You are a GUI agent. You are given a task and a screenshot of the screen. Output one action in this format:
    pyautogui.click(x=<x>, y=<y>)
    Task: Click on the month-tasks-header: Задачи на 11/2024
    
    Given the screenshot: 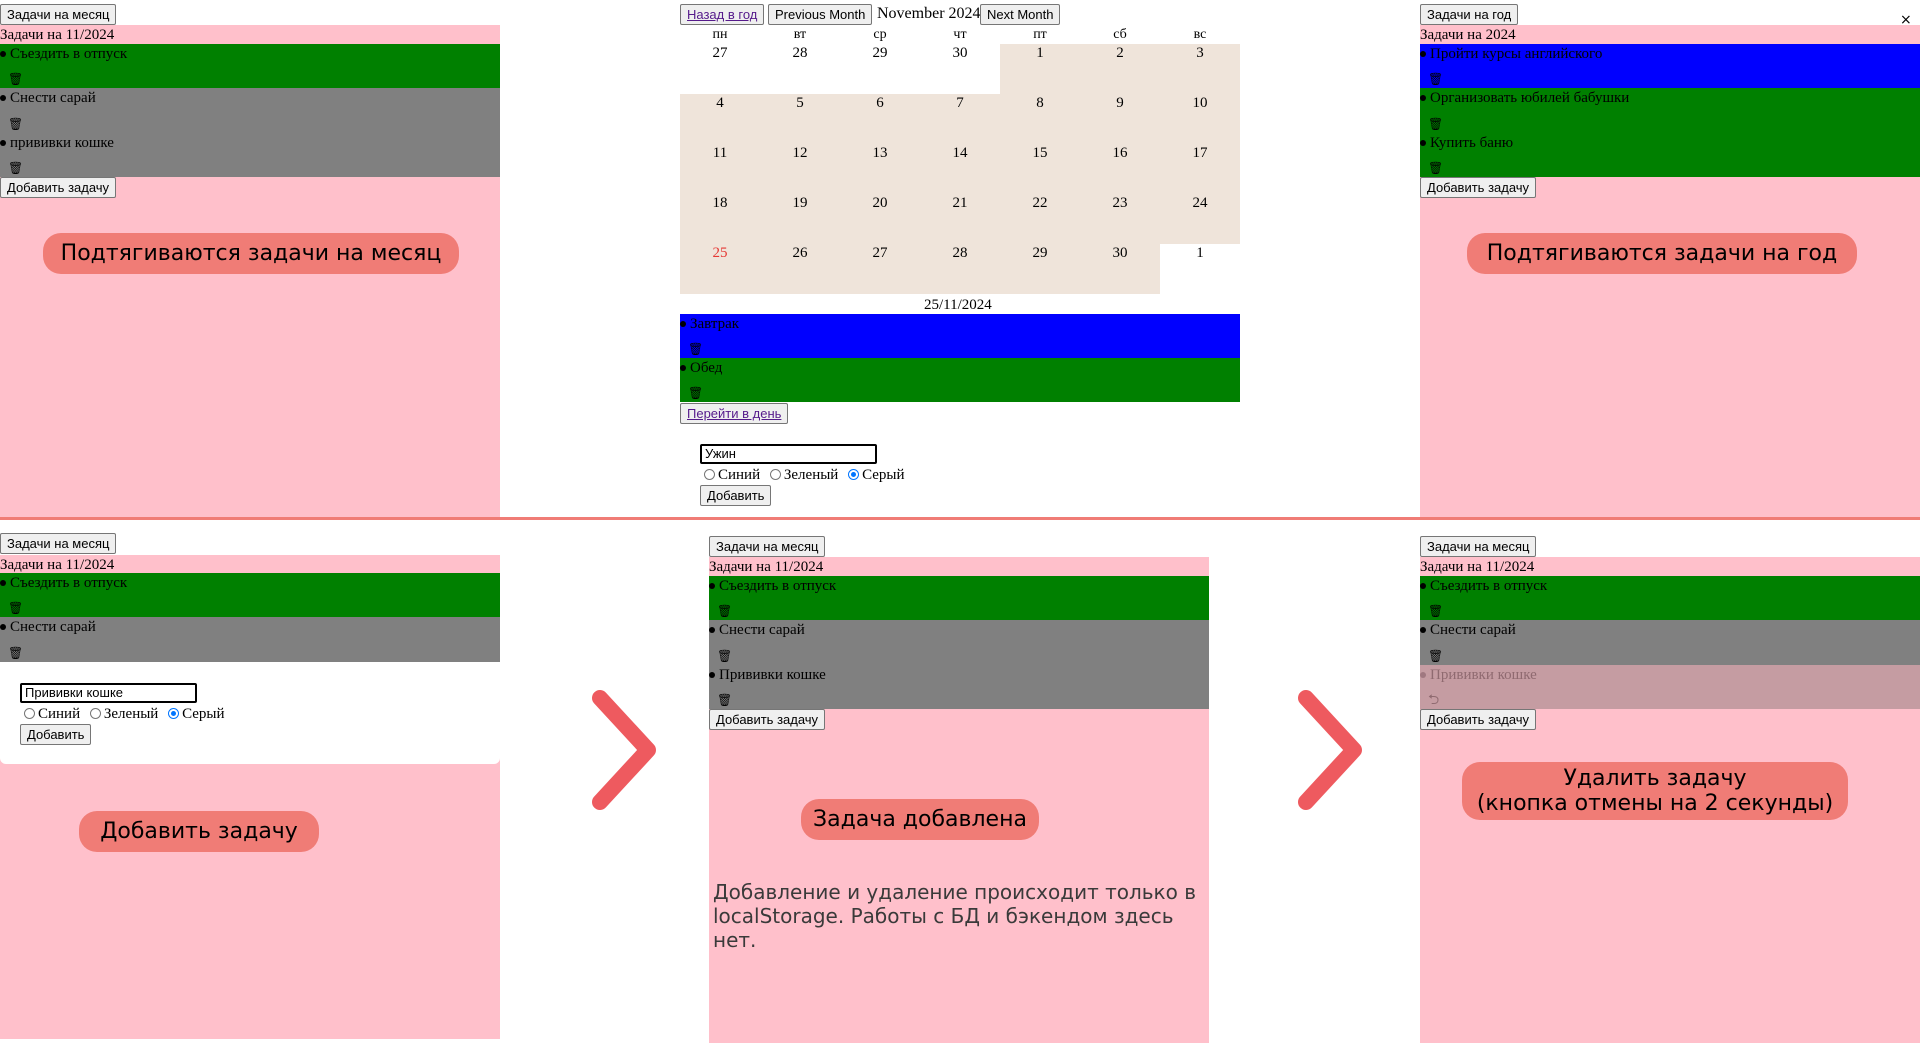 What is the action you would take?
    pyautogui.click(x=1477, y=567)
    